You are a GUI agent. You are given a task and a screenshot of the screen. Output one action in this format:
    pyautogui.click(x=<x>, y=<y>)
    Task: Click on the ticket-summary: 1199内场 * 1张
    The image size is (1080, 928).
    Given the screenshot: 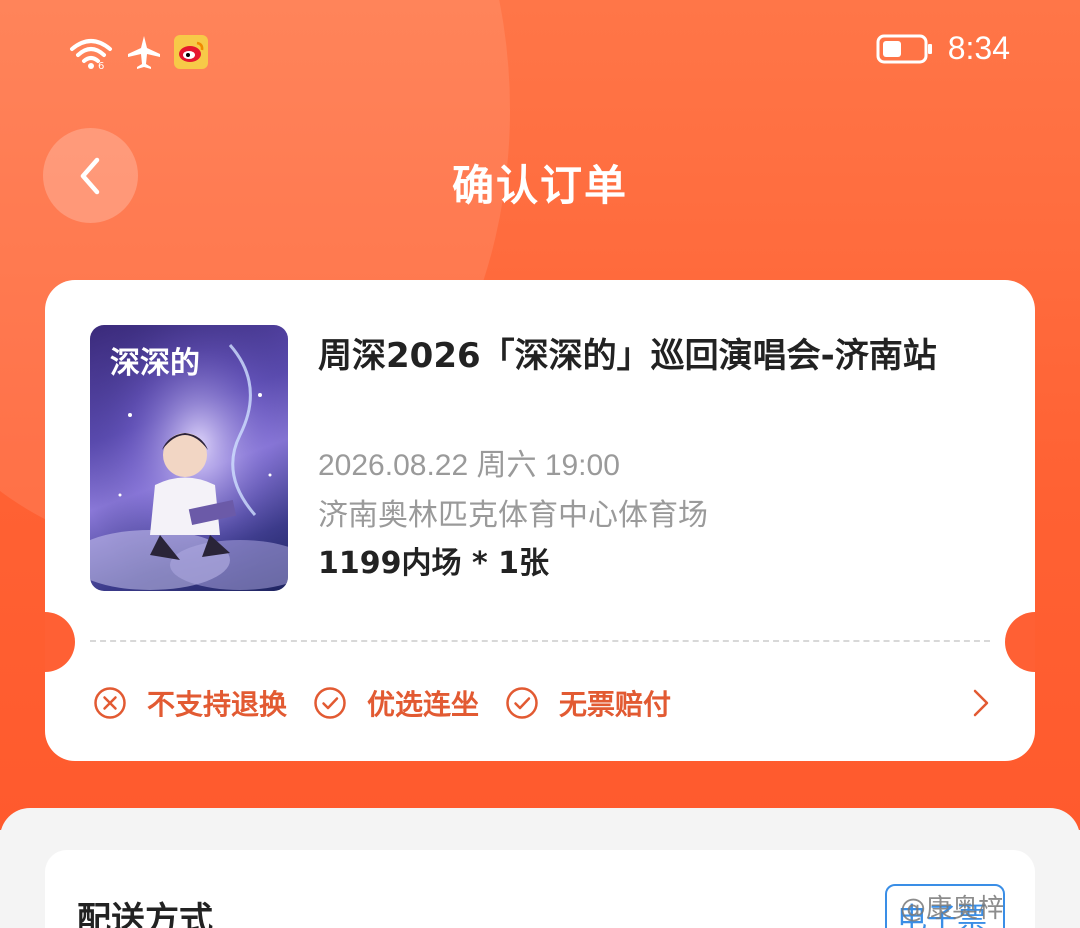 What is the action you would take?
    pyautogui.click(x=433, y=563)
    